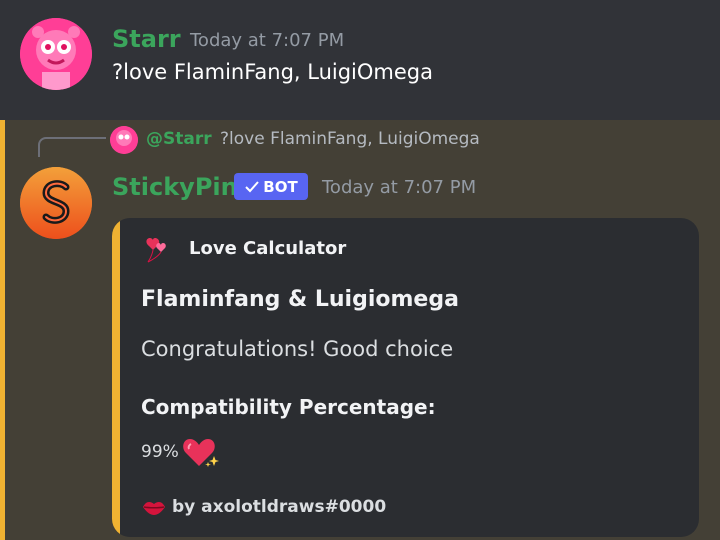 This screenshot has height=540, width=720. I want to click on bot-author-name: StickyPin, so click(175, 187).